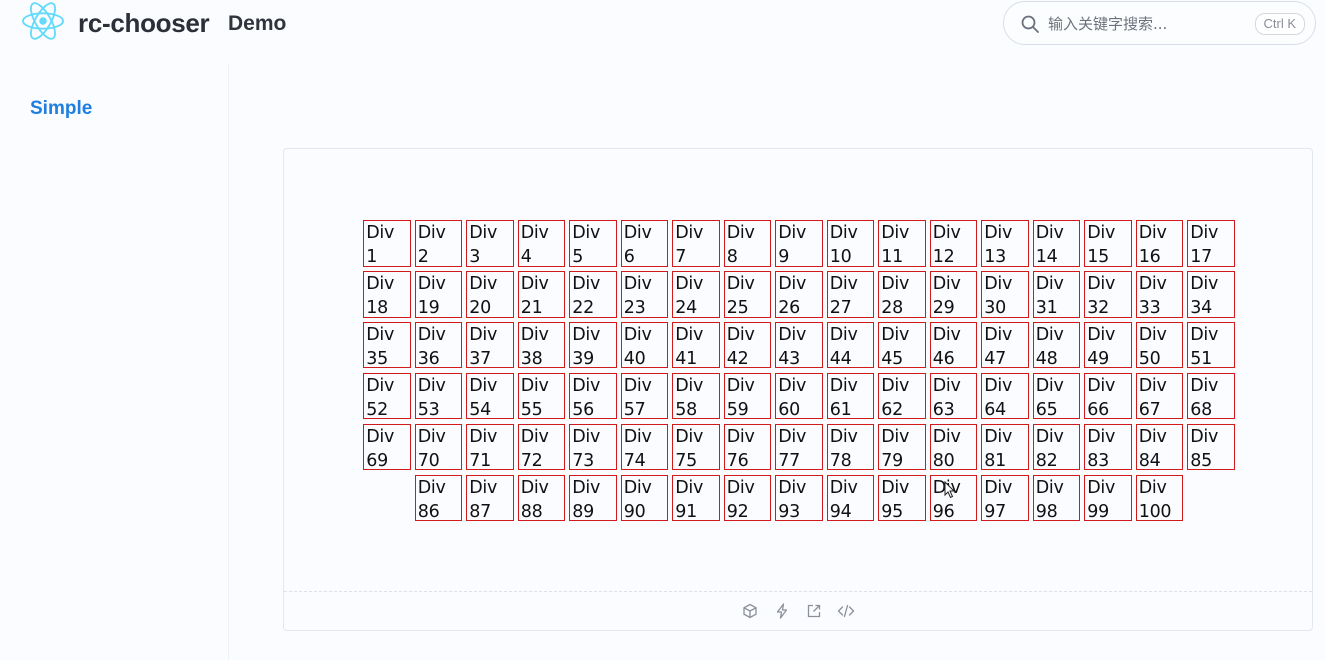 The image size is (1326, 660). I want to click on chooser-item: Div 40, so click(644, 345).